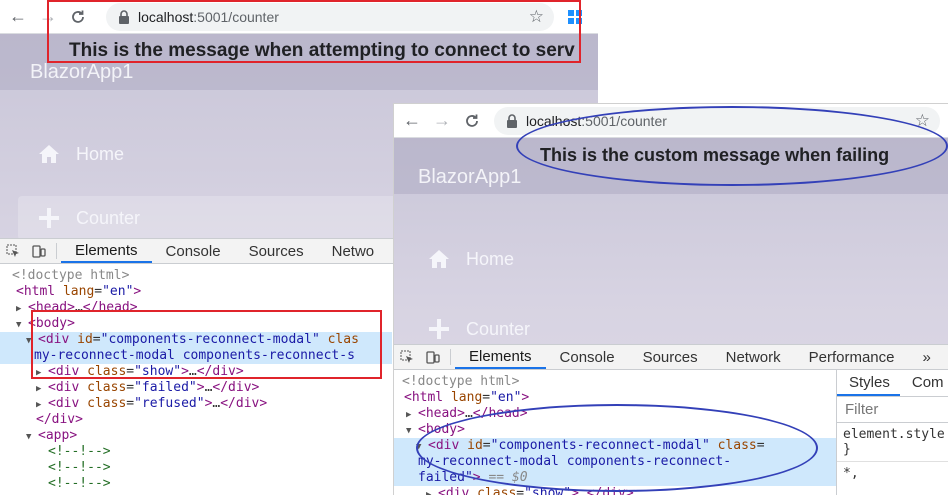  Describe the element at coordinates (353, 251) in the screenshot. I see `tab-network: Netwo` at that location.